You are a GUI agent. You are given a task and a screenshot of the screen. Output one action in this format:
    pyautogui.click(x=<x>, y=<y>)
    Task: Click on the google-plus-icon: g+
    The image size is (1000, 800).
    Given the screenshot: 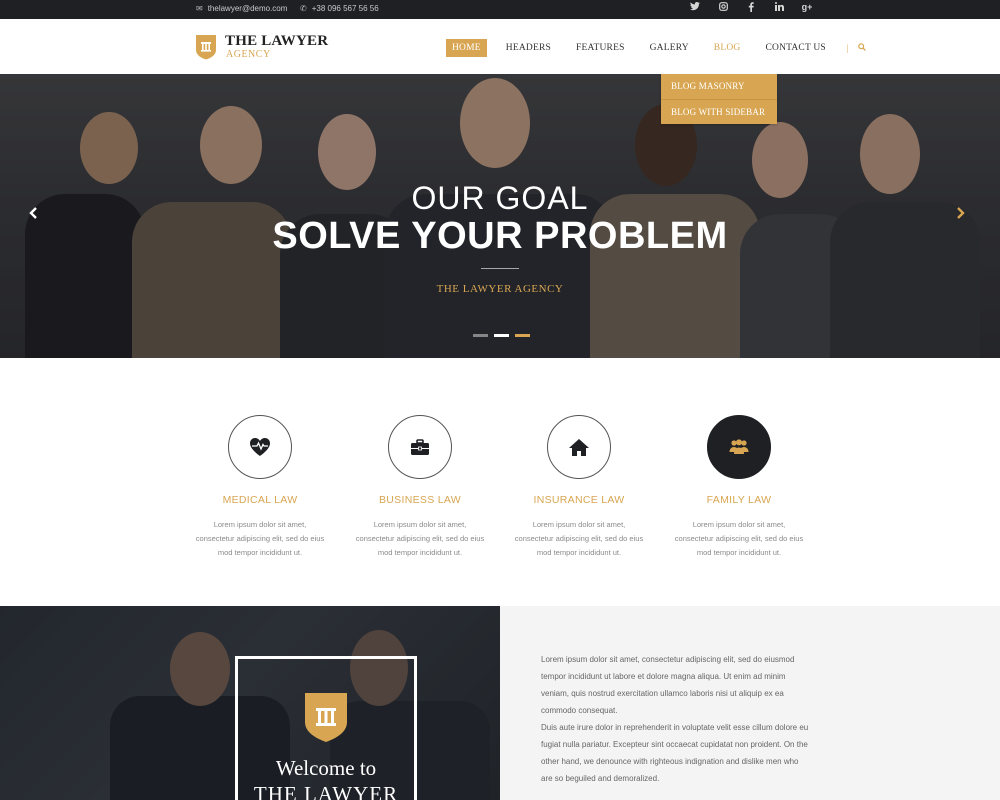 What is the action you would take?
    pyautogui.click(x=807, y=8)
    